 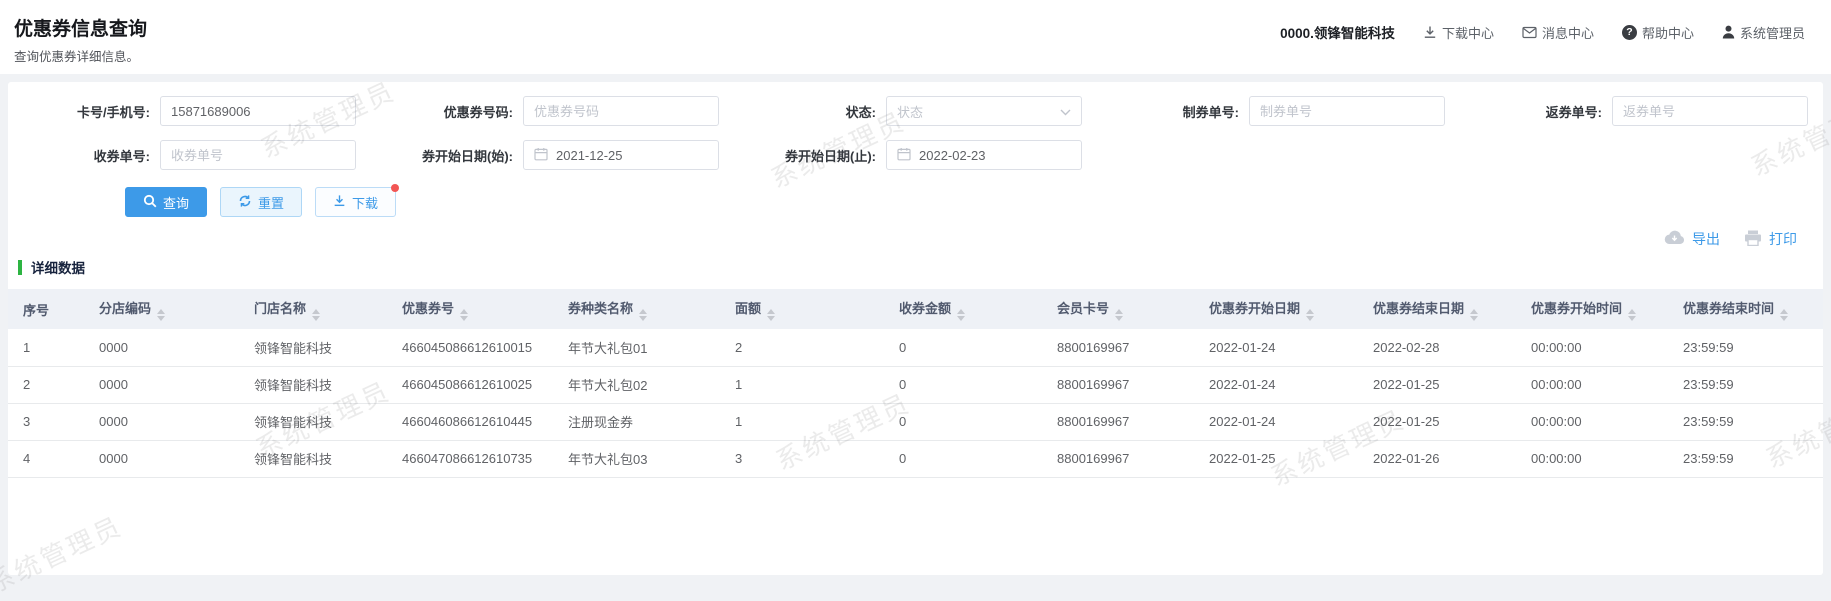 I want to click on download-button-label: 下载, so click(x=365, y=203).